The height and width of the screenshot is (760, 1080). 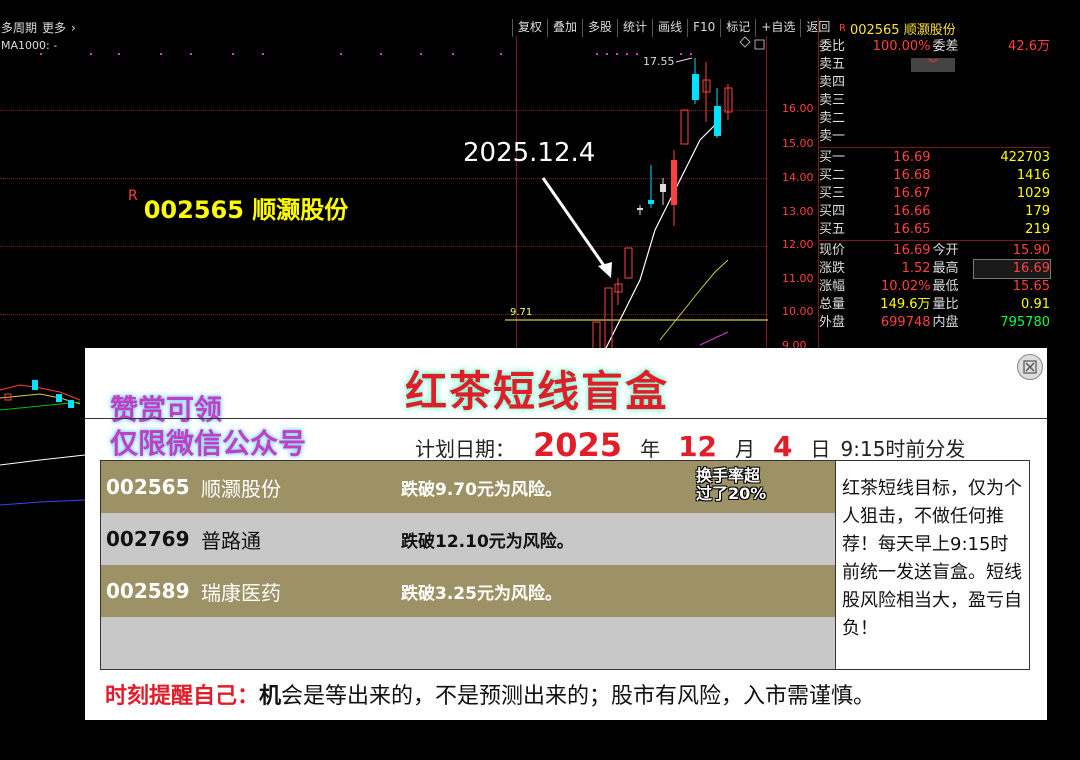 I want to click on annotation-arrow, so click(x=575, y=224).